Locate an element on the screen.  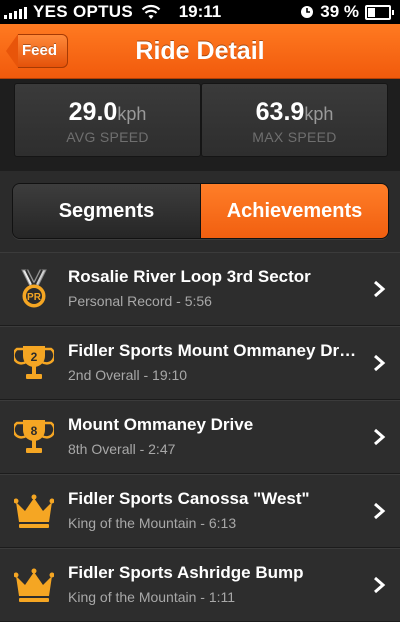
achievement-title: Fidler Sports Ashridge Bump is located at coordinates (186, 572).